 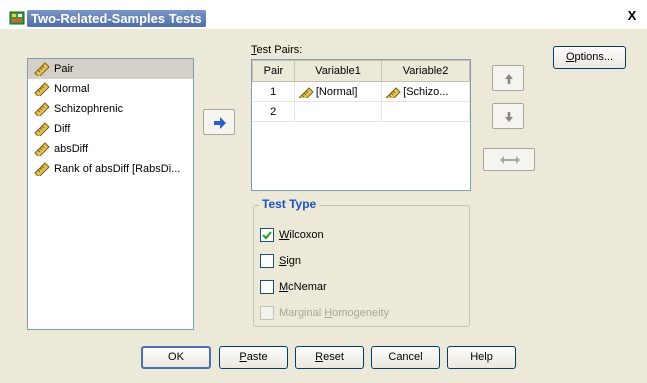 I want to click on column-header-variable2: Variable2, so click(x=425, y=71).